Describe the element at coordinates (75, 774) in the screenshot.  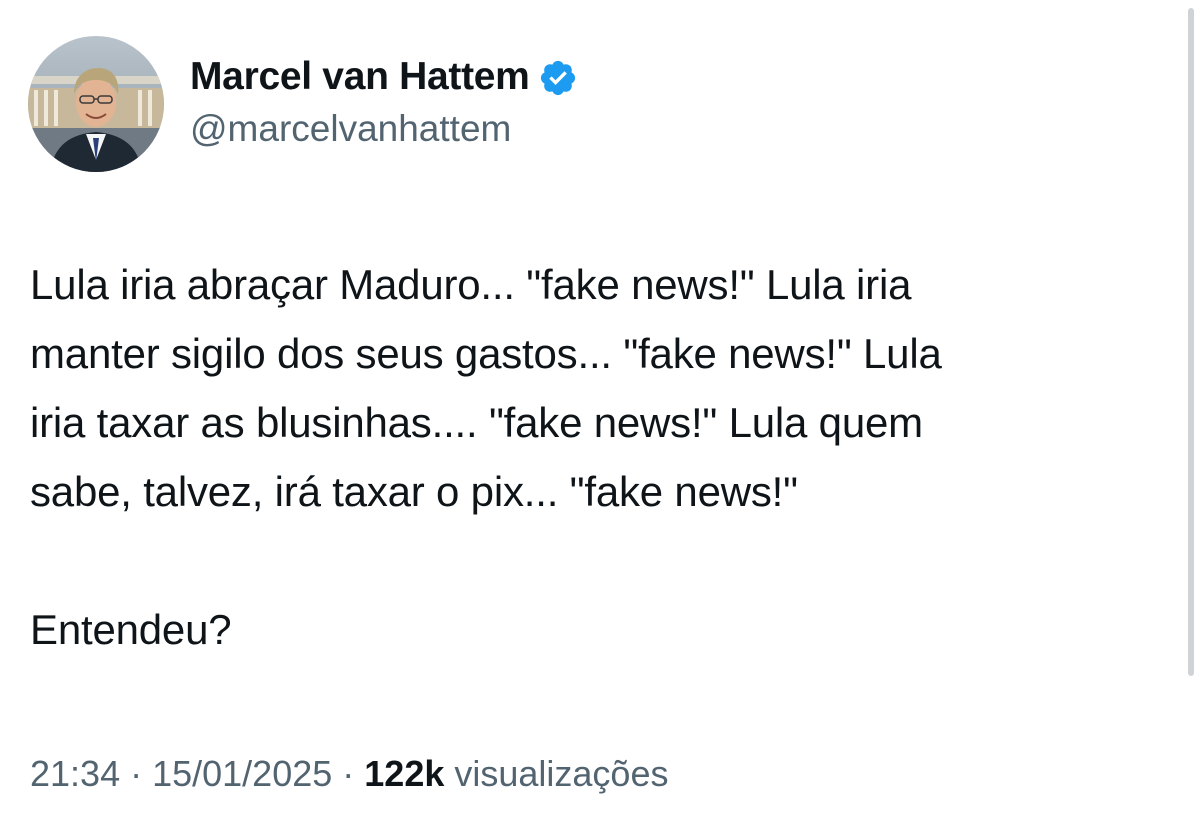
I see `tweet-time: 21:34` at that location.